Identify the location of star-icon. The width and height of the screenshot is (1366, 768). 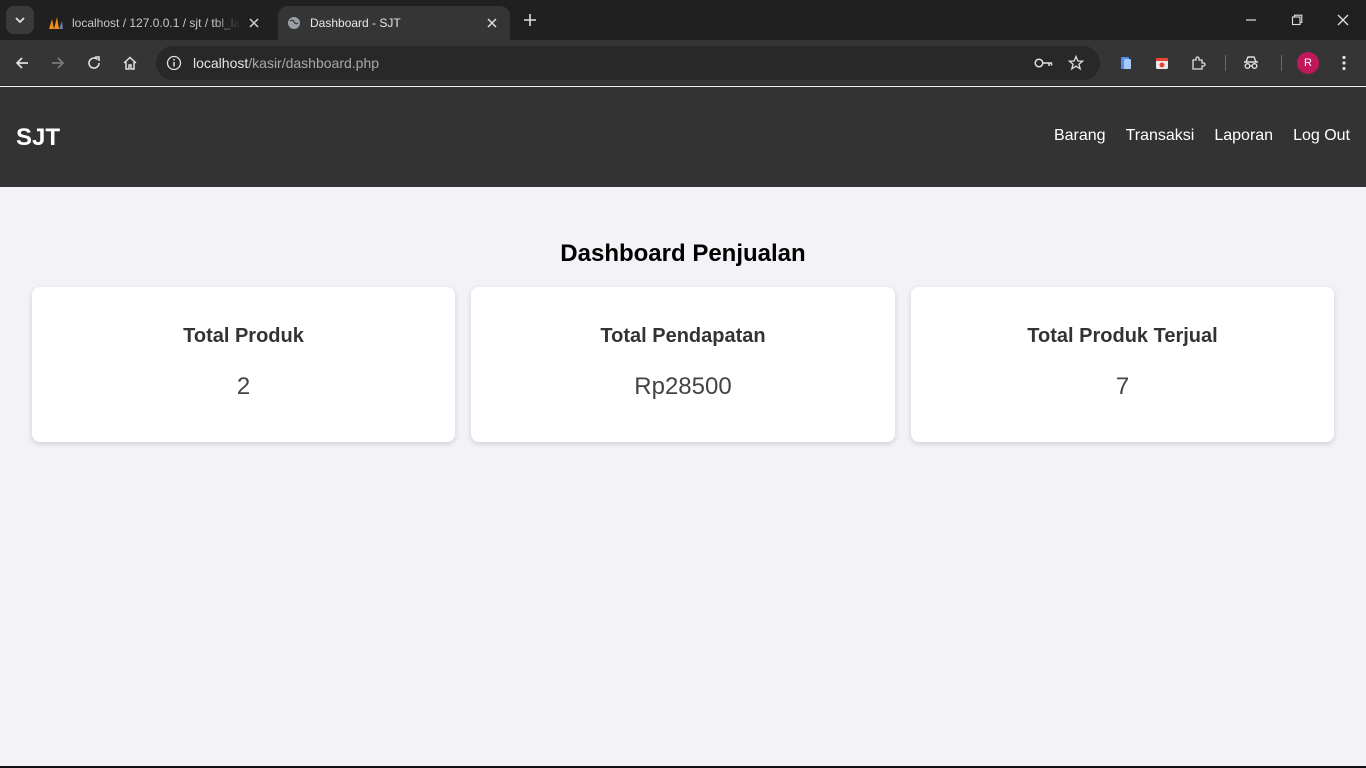
(1076, 63).